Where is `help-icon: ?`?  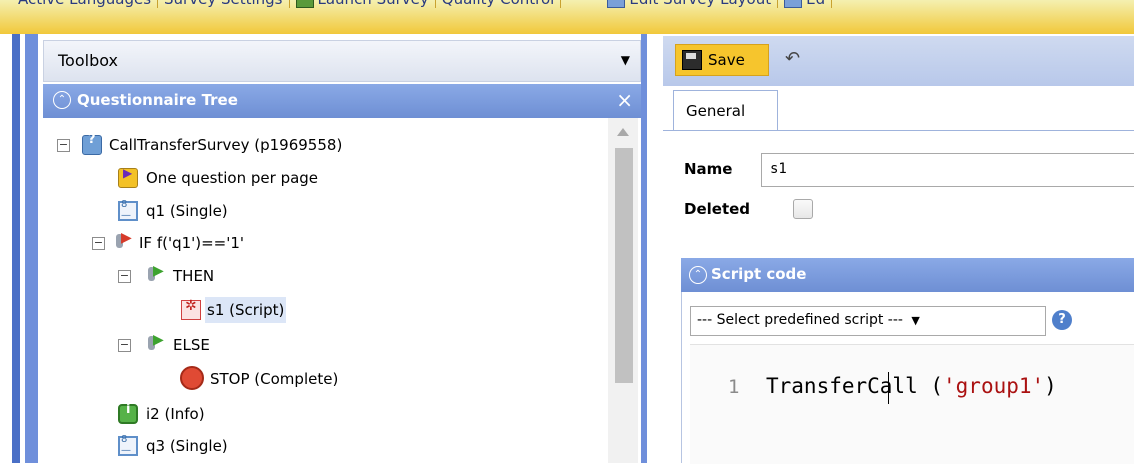 help-icon: ? is located at coordinates (1062, 320).